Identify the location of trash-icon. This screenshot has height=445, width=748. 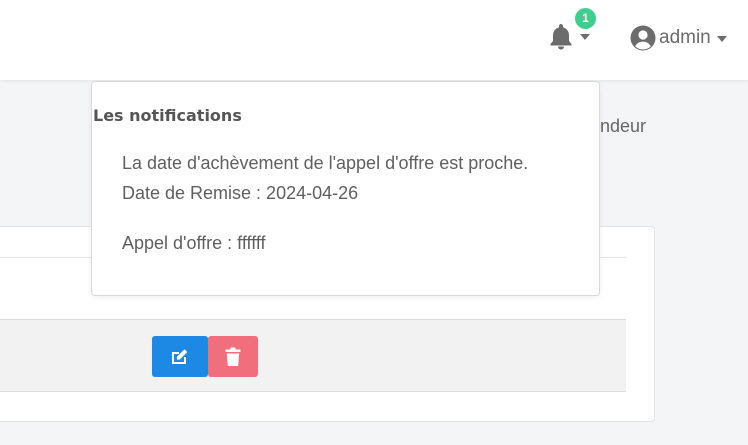
(233, 356).